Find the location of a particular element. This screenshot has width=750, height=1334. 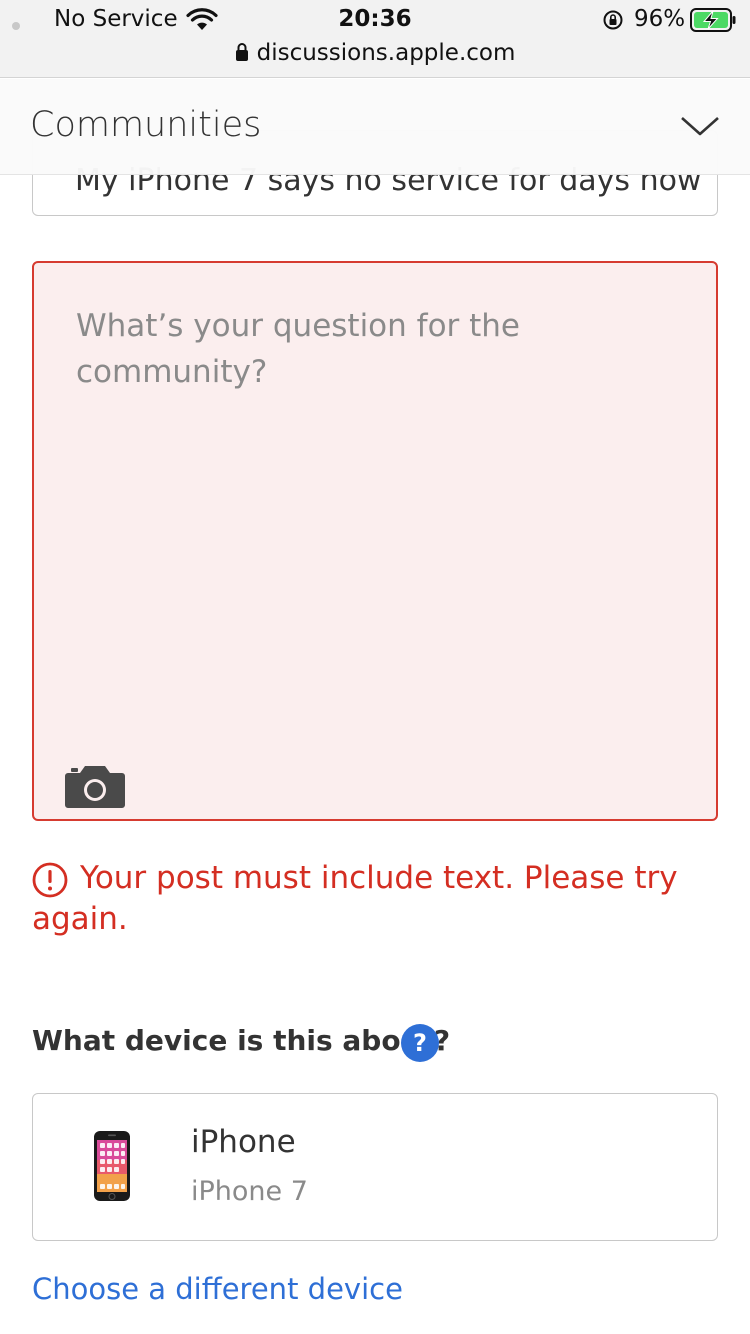

choose-different-device-link: Choose a different device is located at coordinates (217, 1289).